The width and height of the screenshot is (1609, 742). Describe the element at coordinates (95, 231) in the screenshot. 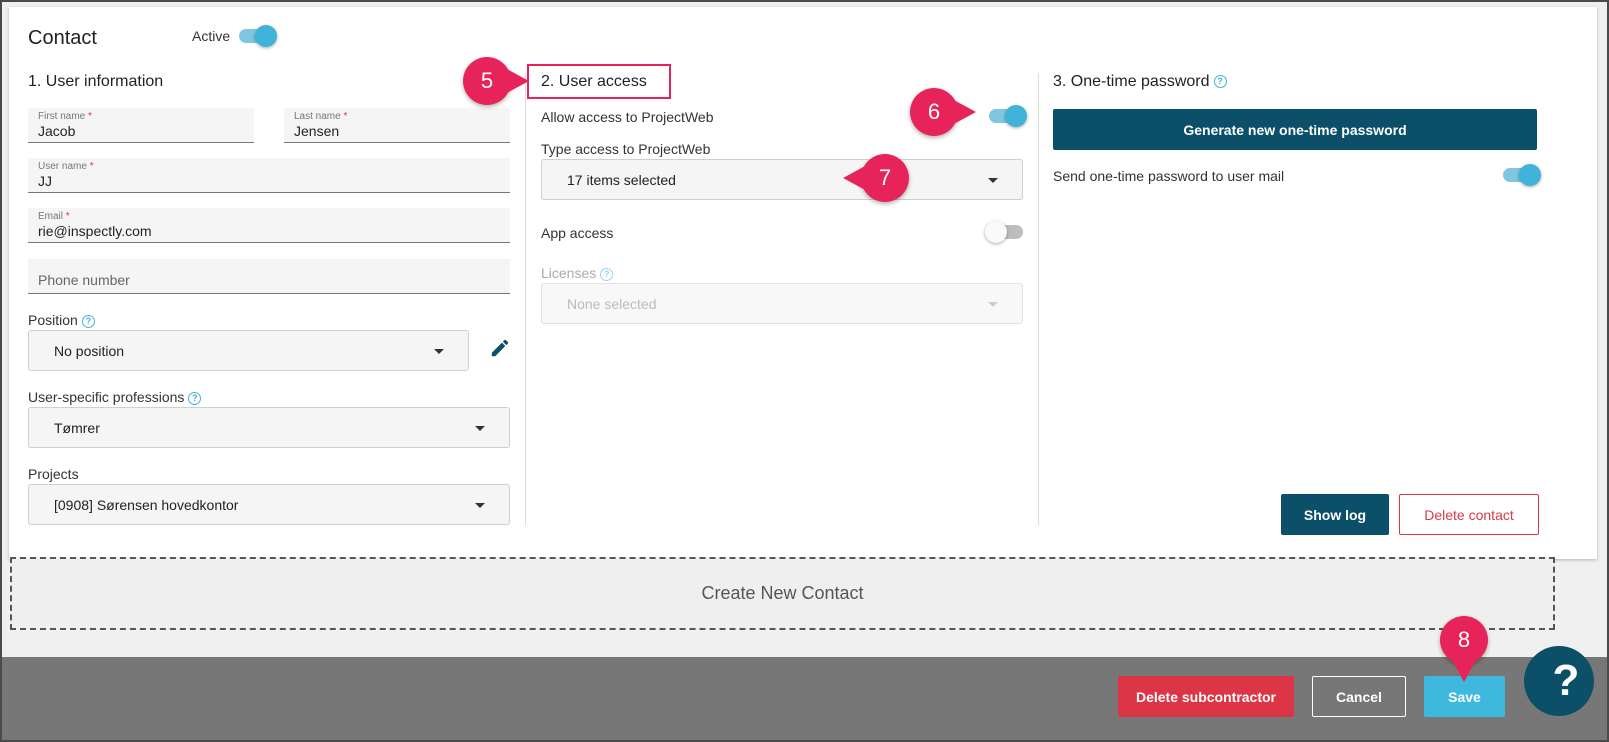

I see `email-value: rie@inspectly.com` at that location.